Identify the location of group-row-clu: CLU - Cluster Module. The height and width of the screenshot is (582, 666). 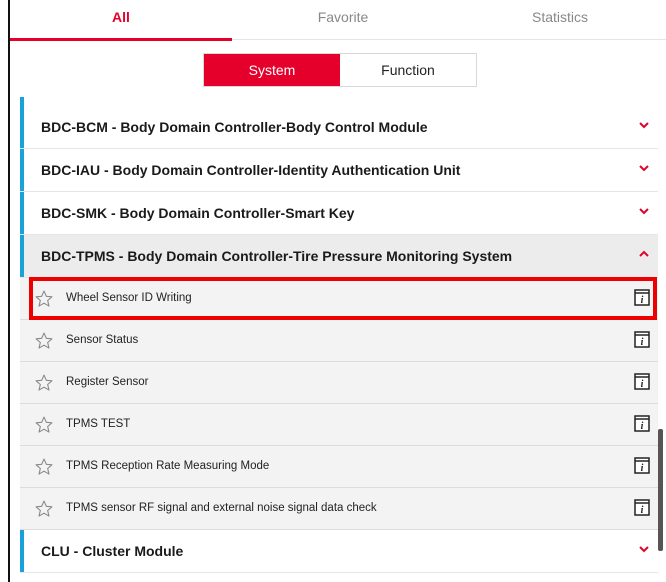
(339, 551).